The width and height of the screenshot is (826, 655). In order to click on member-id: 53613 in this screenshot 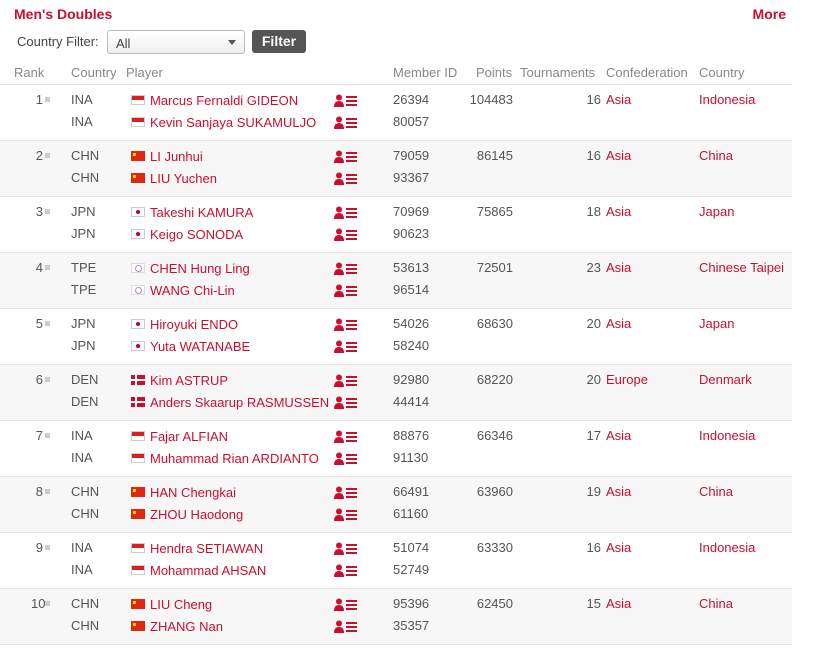, I will do `click(411, 267)`.